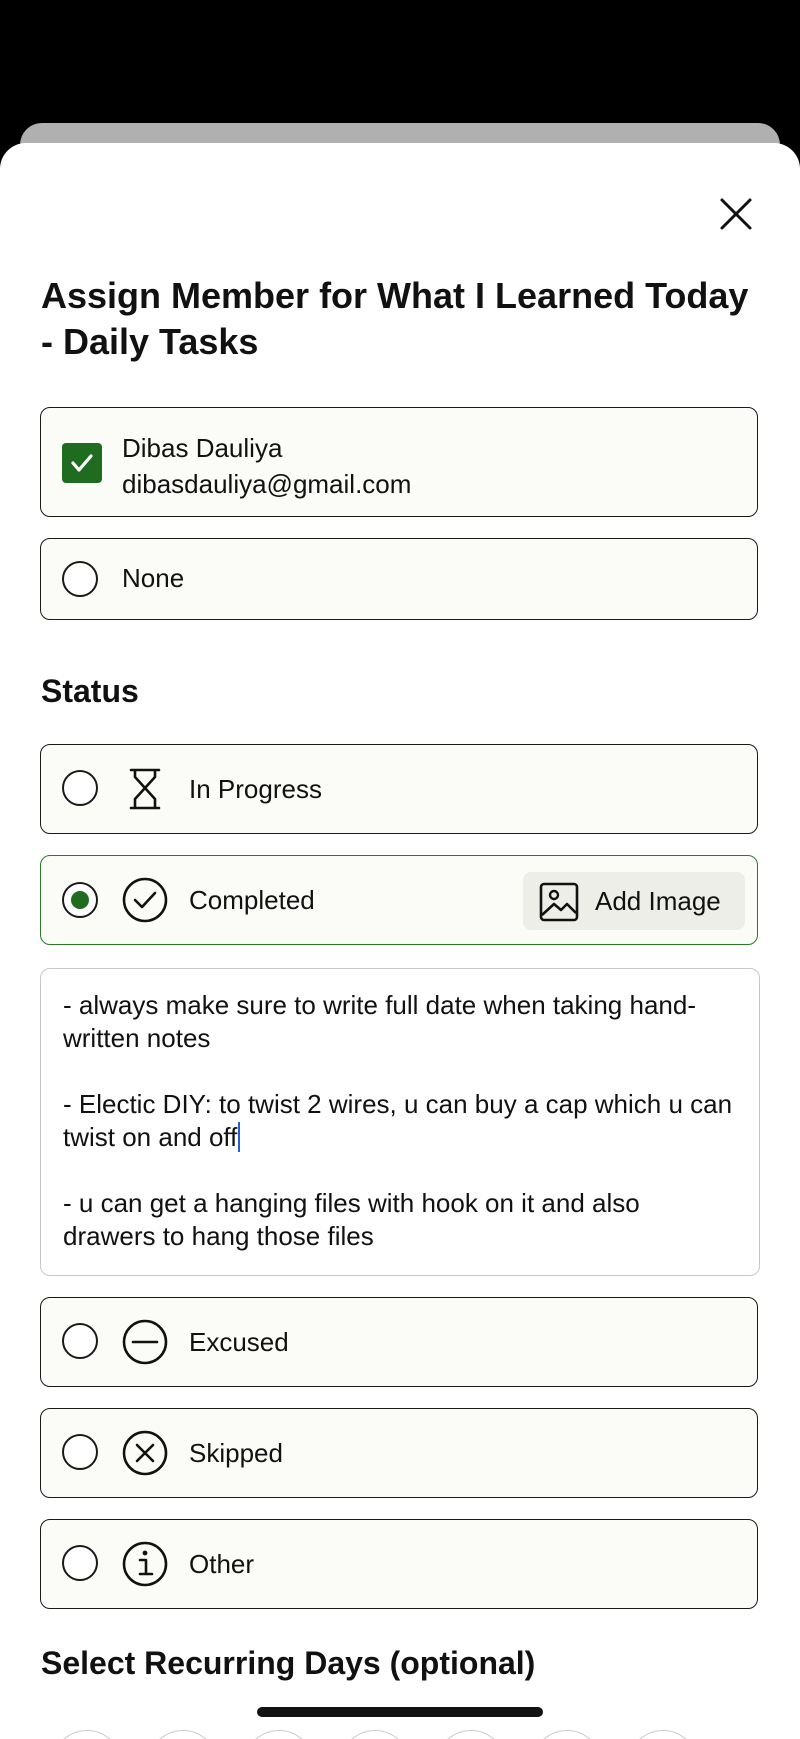 The height and width of the screenshot is (1739, 800). I want to click on check-circle-icon, so click(145, 900).